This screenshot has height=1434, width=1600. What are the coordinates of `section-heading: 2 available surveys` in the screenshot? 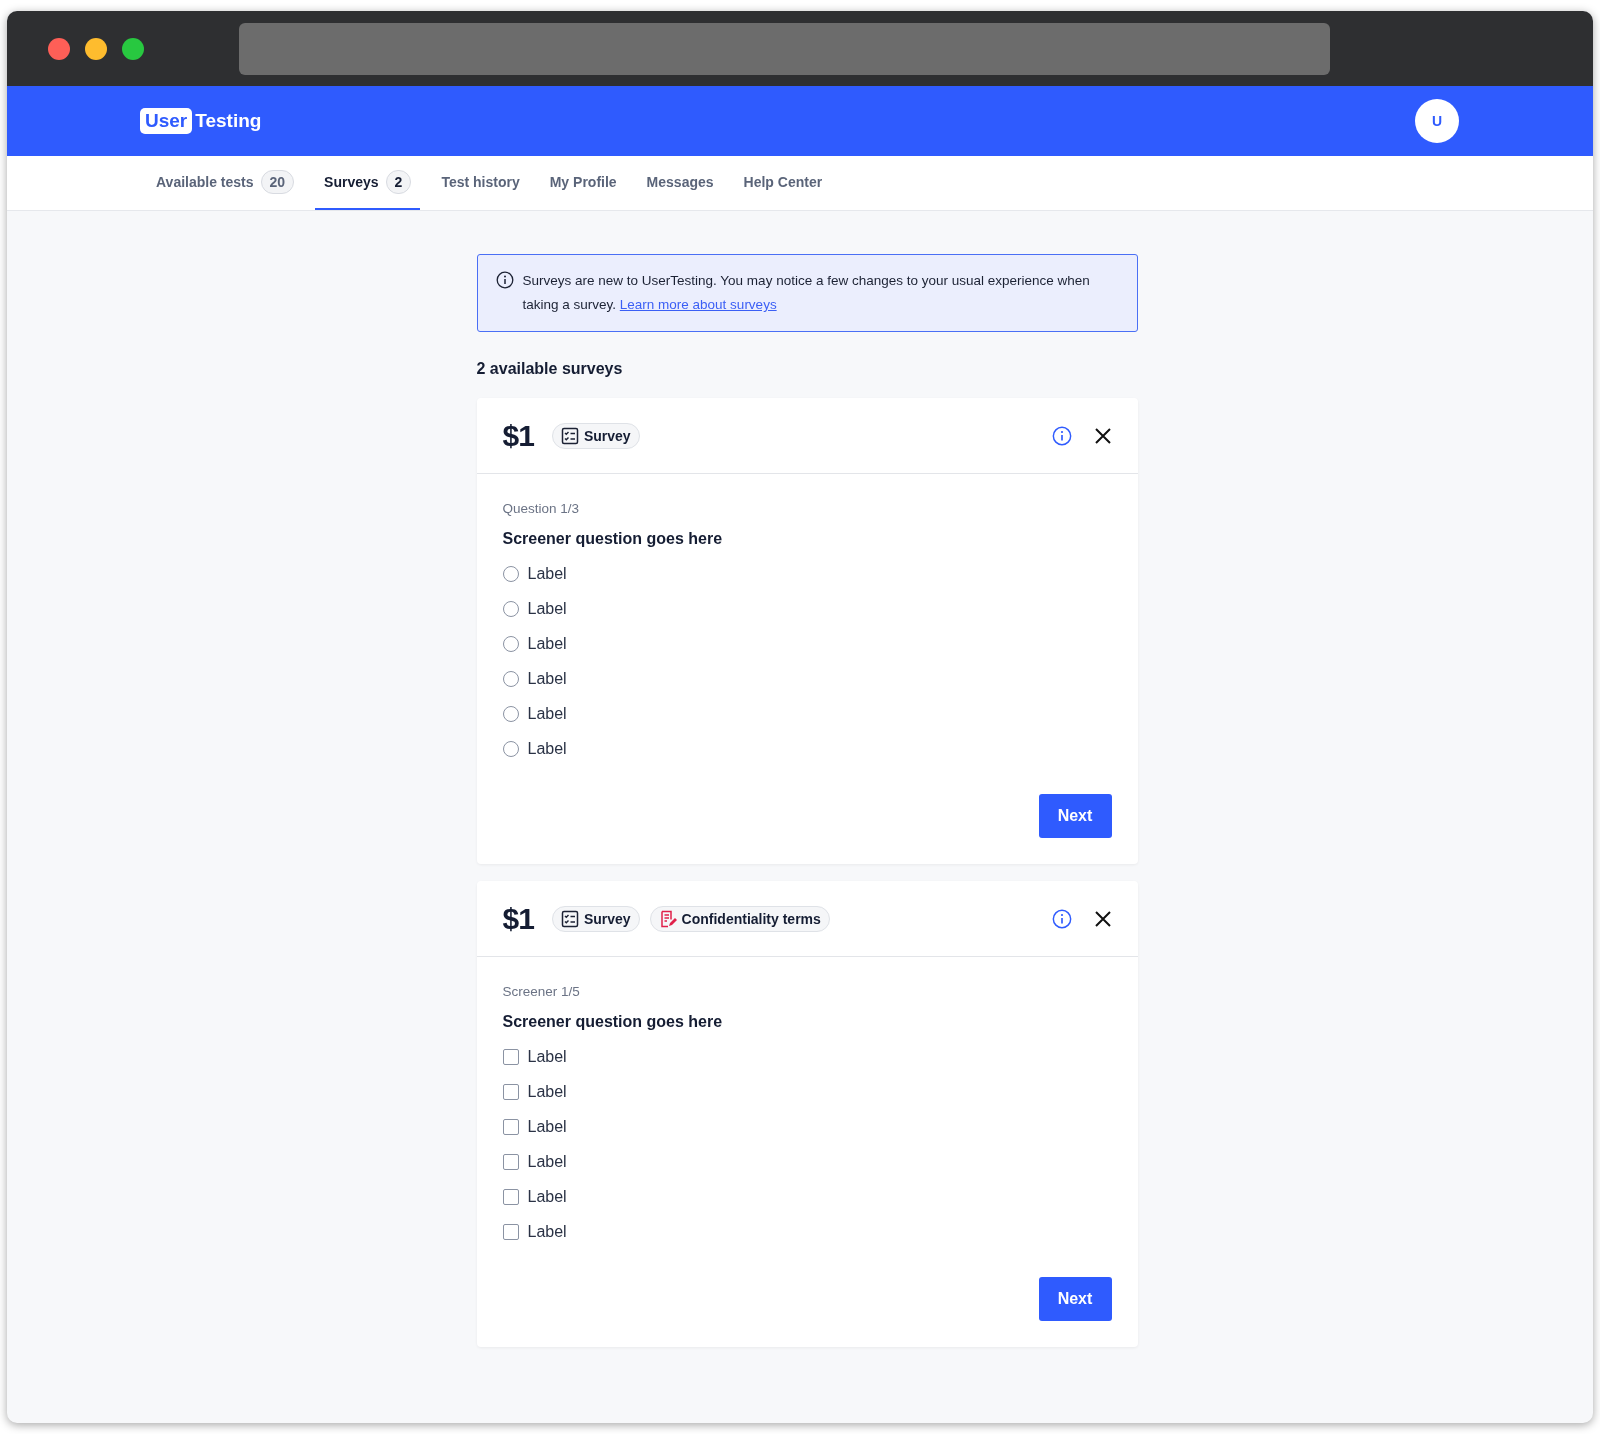 It's located at (550, 369).